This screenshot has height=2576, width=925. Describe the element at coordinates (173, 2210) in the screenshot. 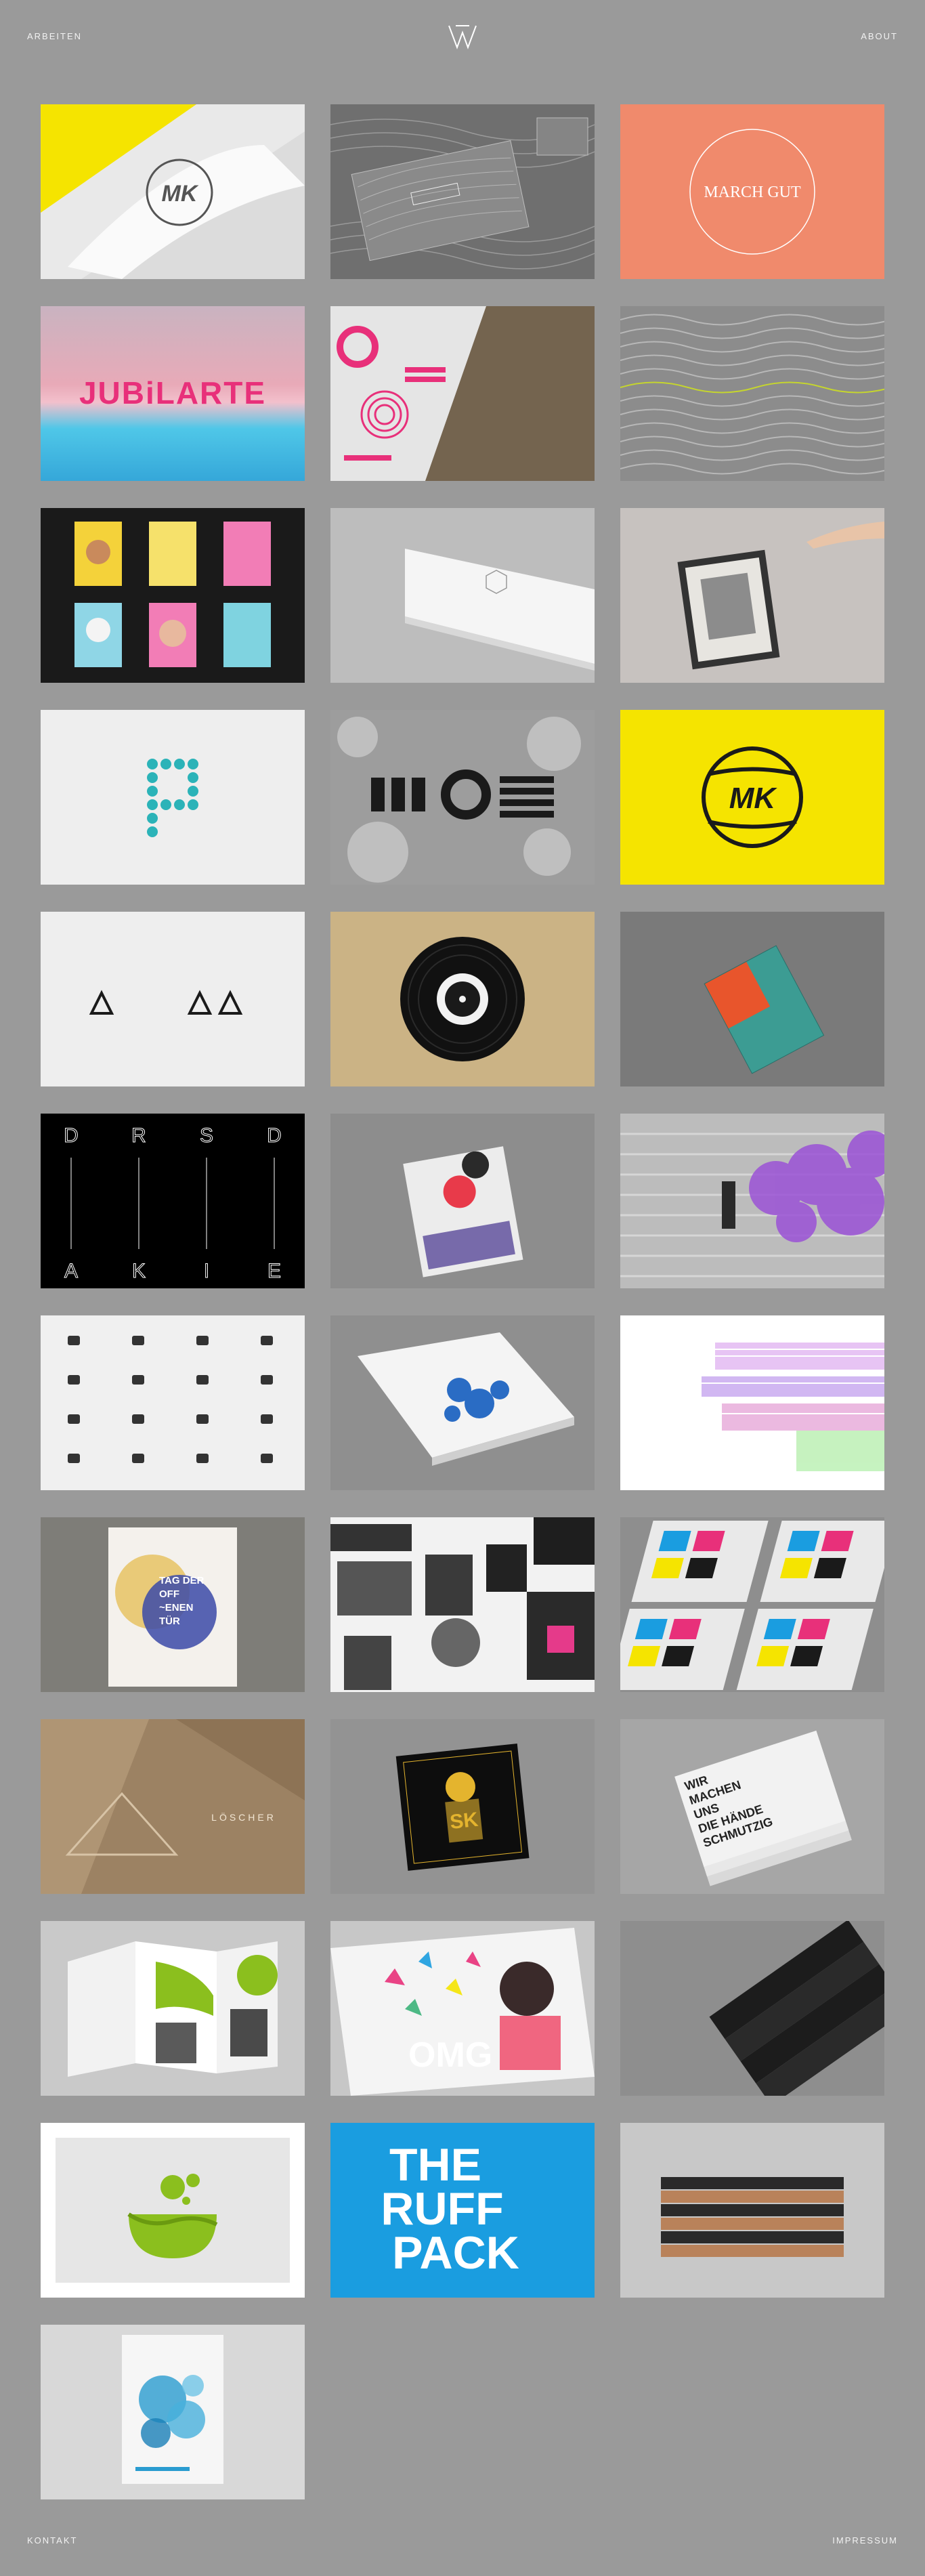

I see `project-tile-green-bowl` at that location.